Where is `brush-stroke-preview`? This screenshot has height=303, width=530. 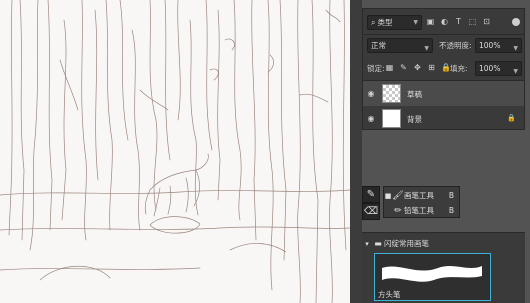 brush-stroke-preview is located at coordinates (432, 274).